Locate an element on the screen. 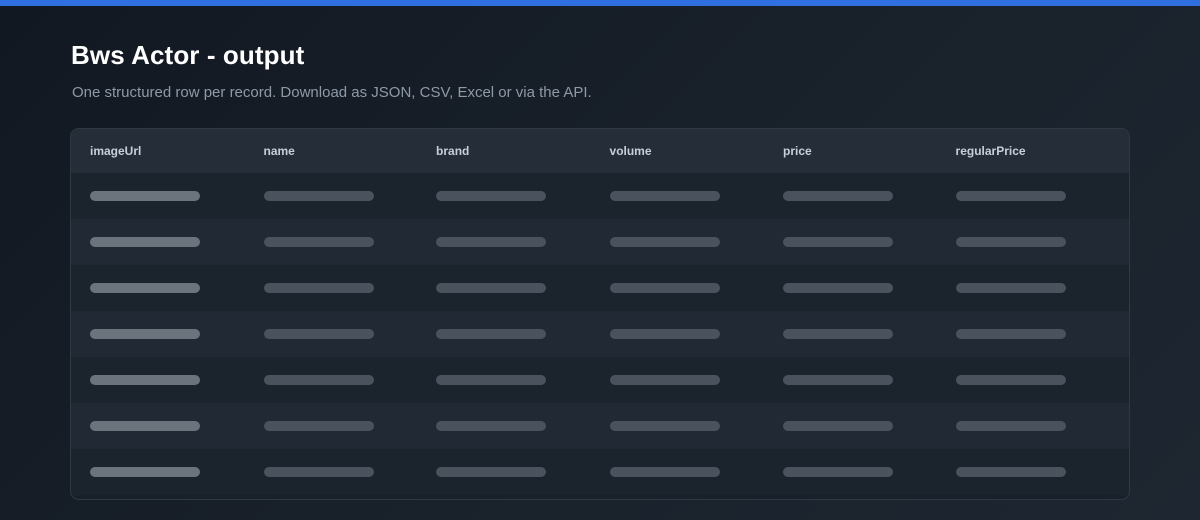 This screenshot has width=1200, height=520. column-header-regularprice: regularPrice is located at coordinates (1042, 151).